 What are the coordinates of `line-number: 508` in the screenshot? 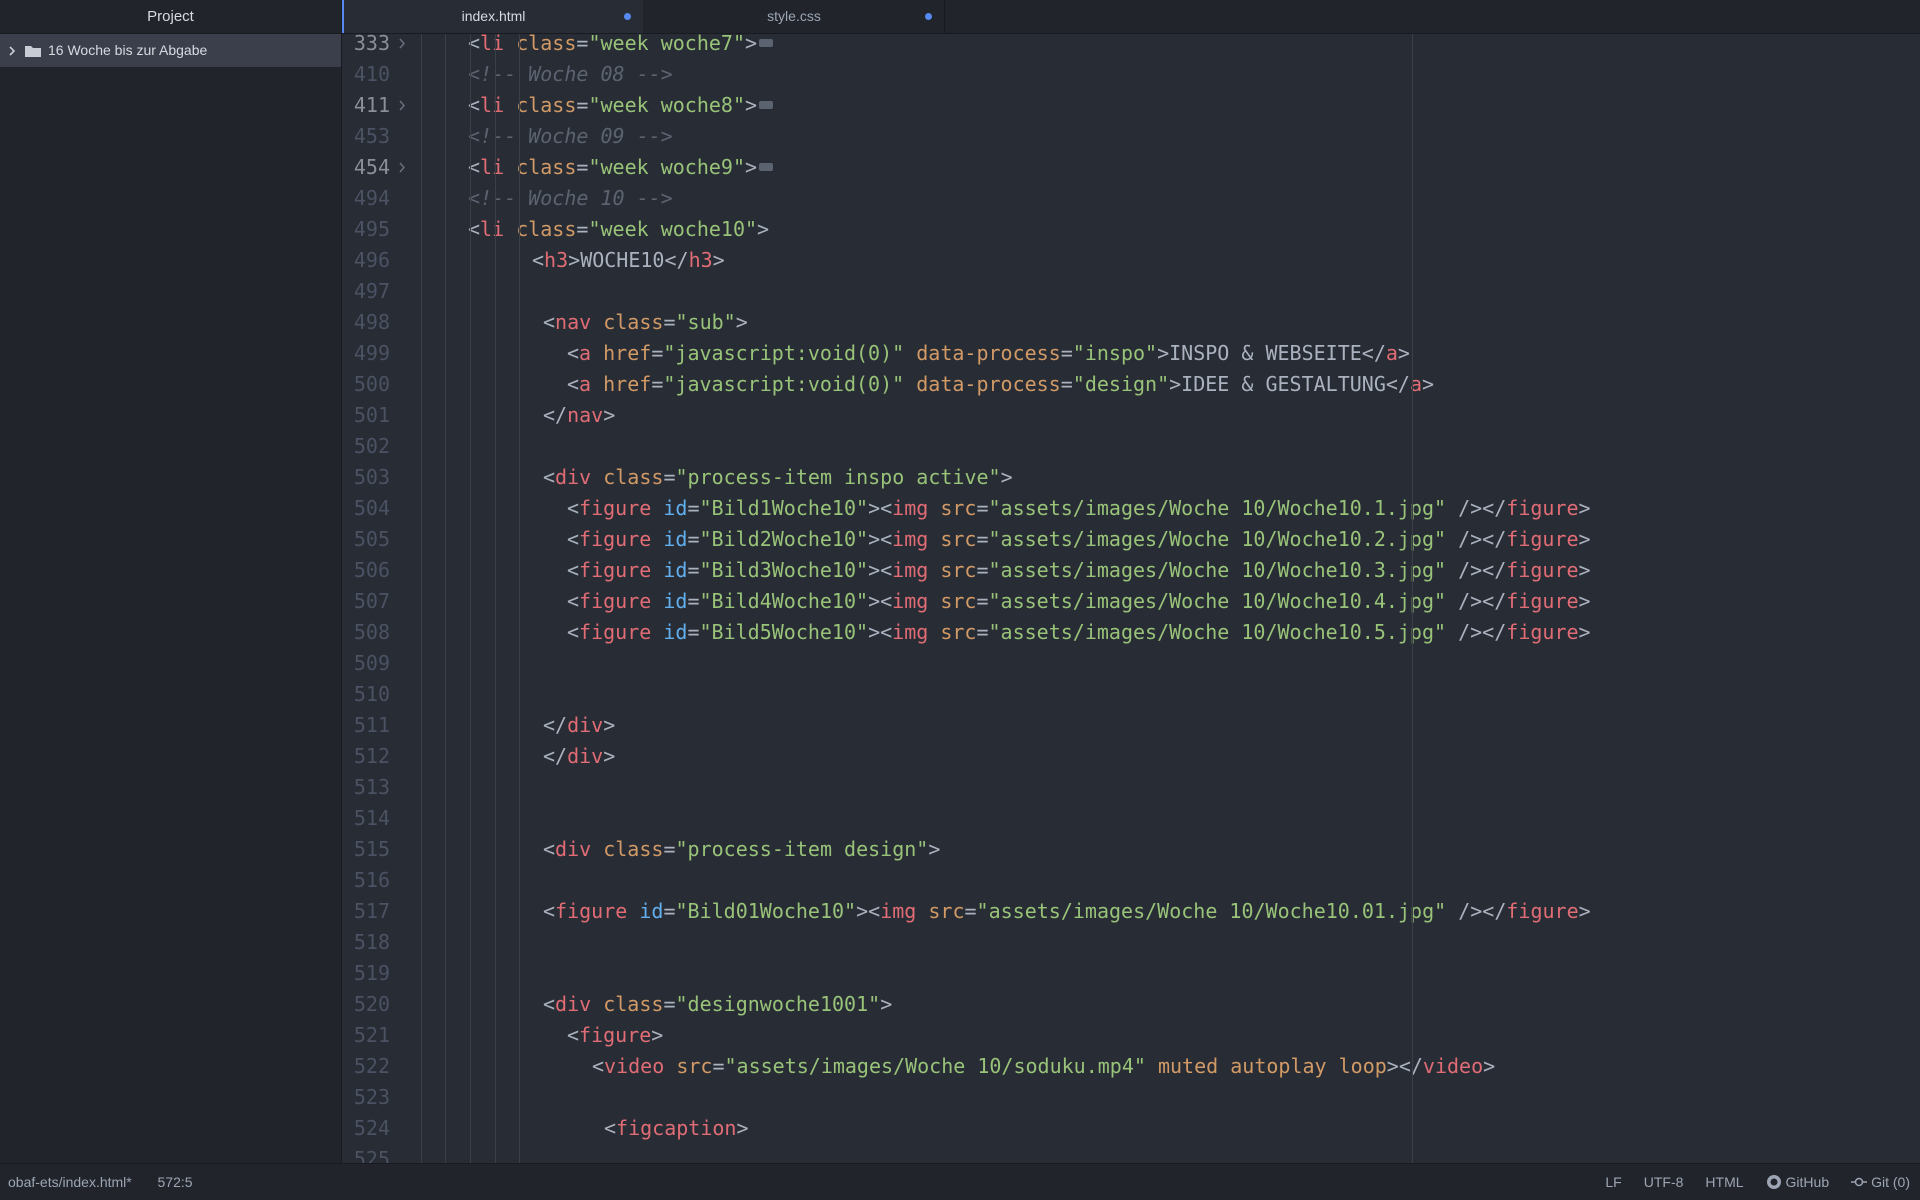 It's located at (366, 632).